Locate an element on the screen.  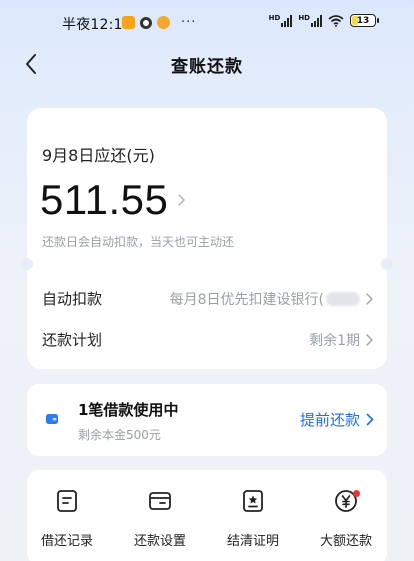
repayment-plan-value: 剩余1期 is located at coordinates (341, 340).